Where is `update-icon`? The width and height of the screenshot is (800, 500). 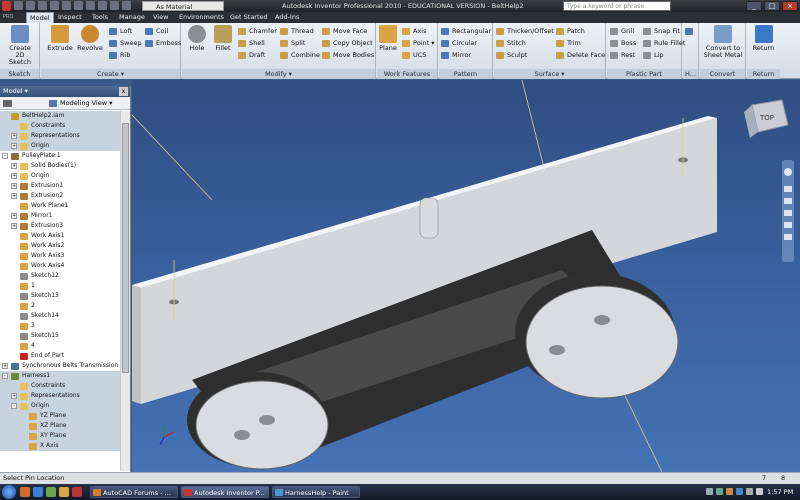 update-icon is located at coordinates (102, 5).